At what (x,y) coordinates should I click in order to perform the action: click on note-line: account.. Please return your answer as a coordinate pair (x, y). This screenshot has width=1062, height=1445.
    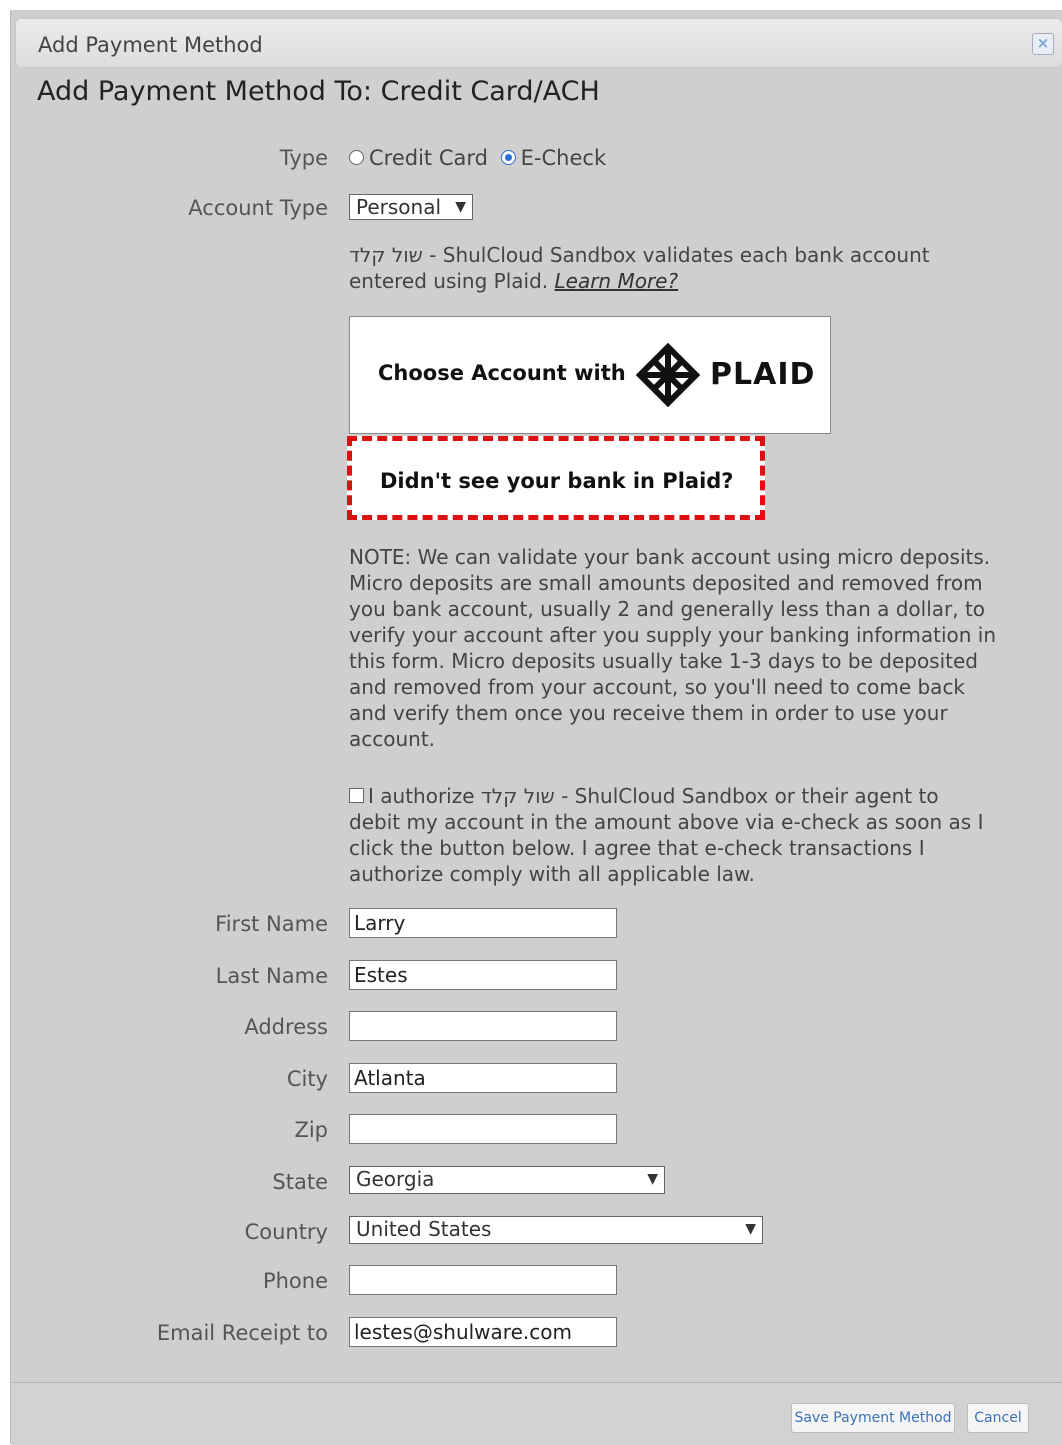
    Looking at the image, I should click on (392, 739).